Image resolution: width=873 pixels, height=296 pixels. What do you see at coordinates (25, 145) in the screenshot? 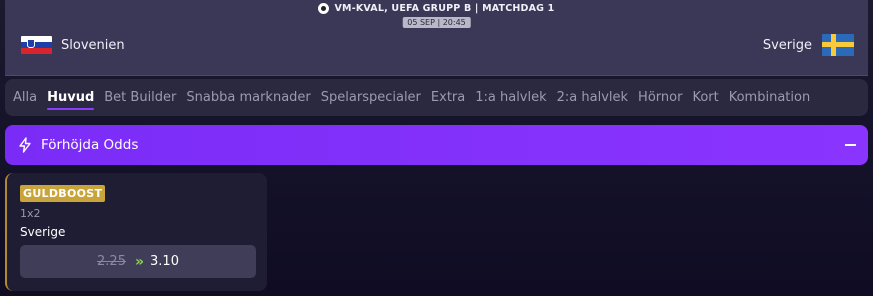
I see `lightning-icon` at bounding box center [25, 145].